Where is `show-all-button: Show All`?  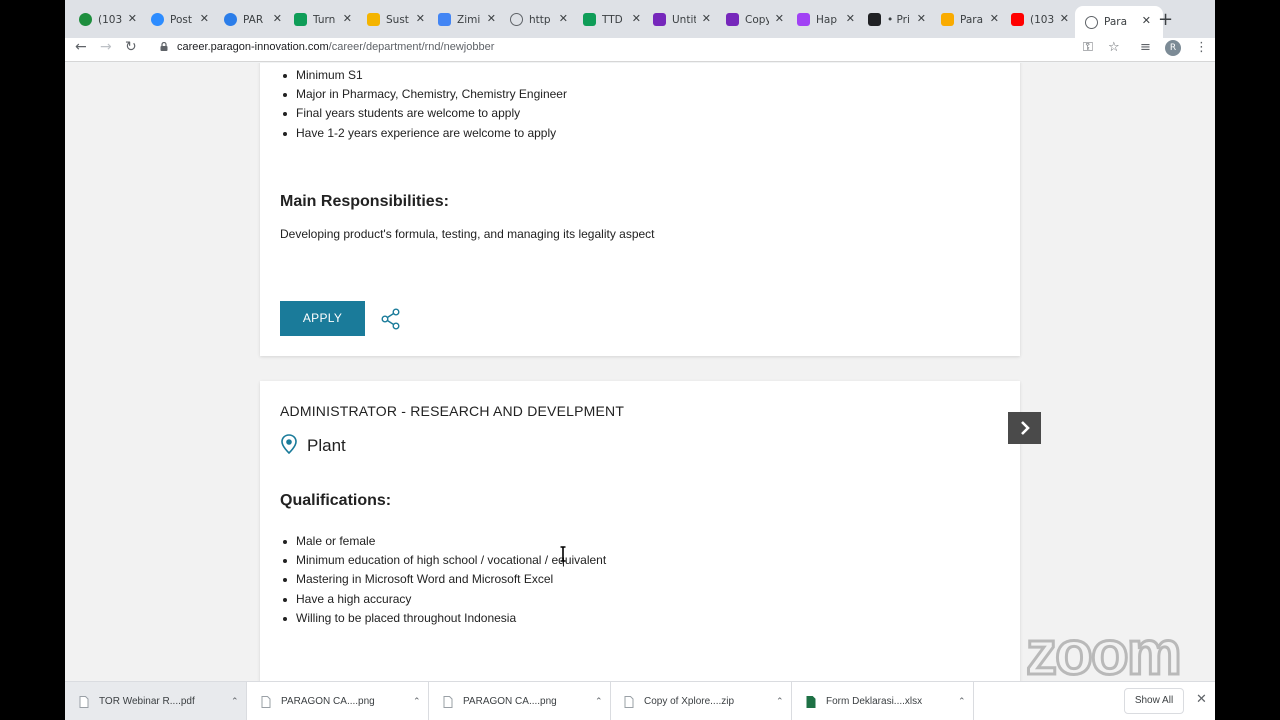
show-all-button: Show All is located at coordinates (1154, 701).